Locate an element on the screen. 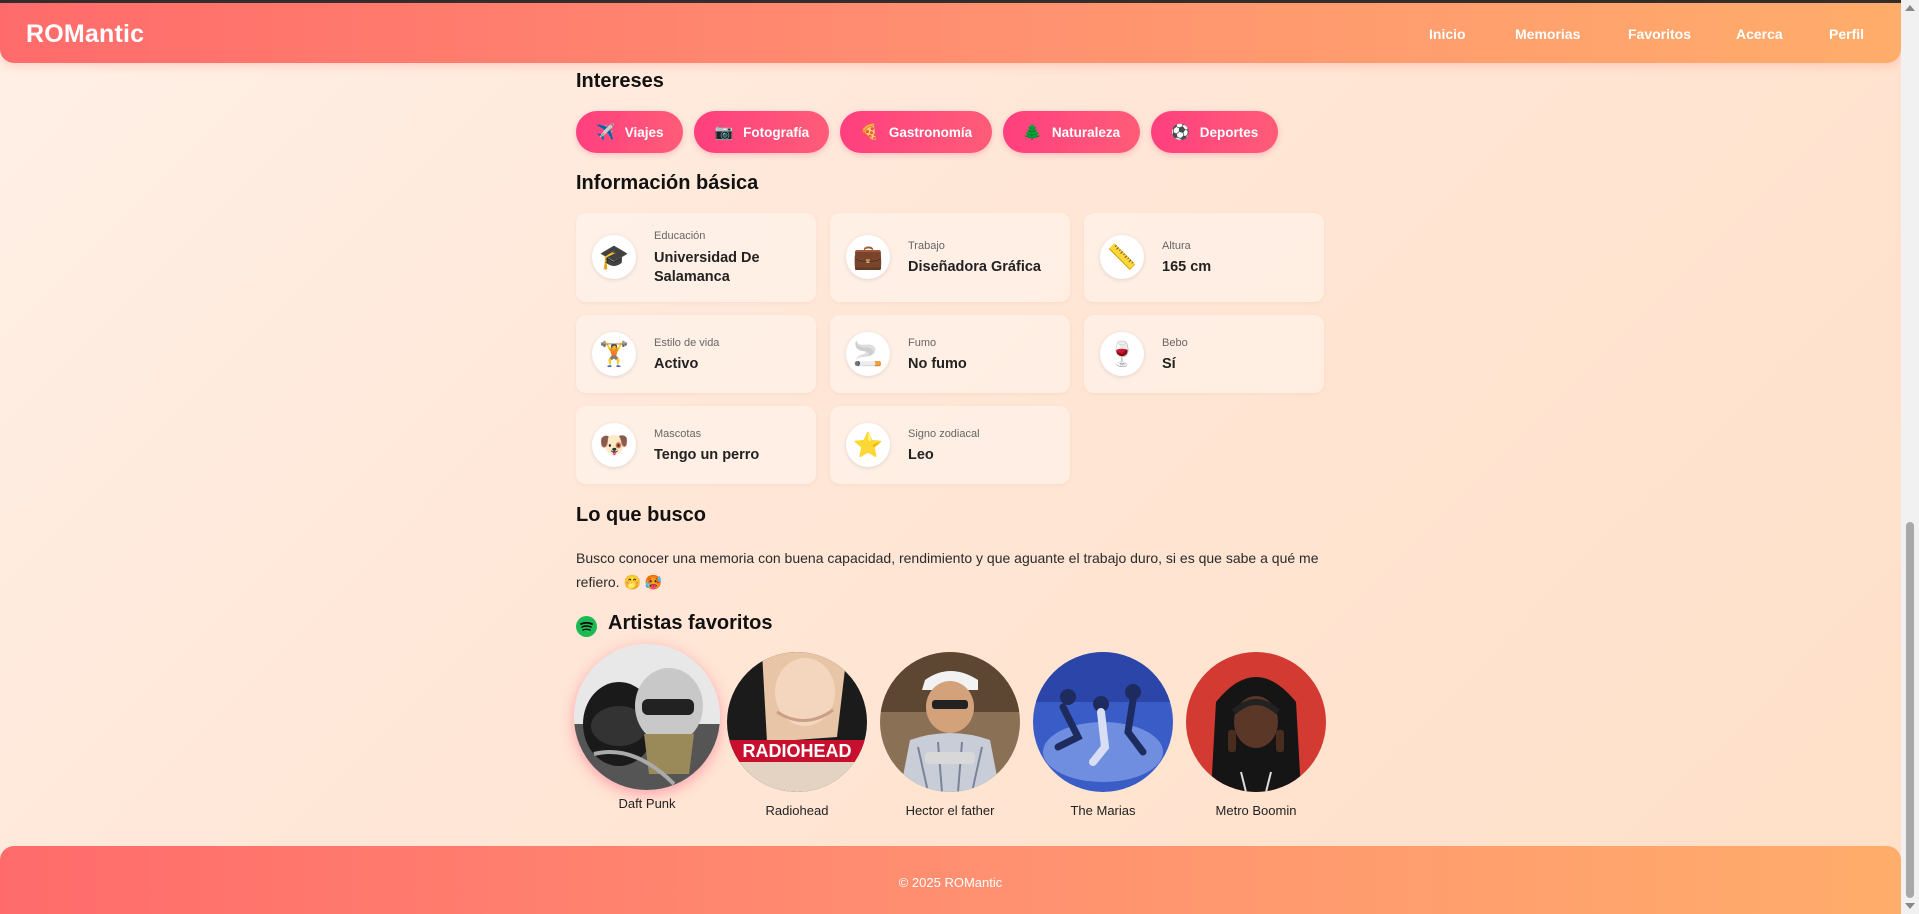  dog-icon: 🐶 is located at coordinates (614, 445).